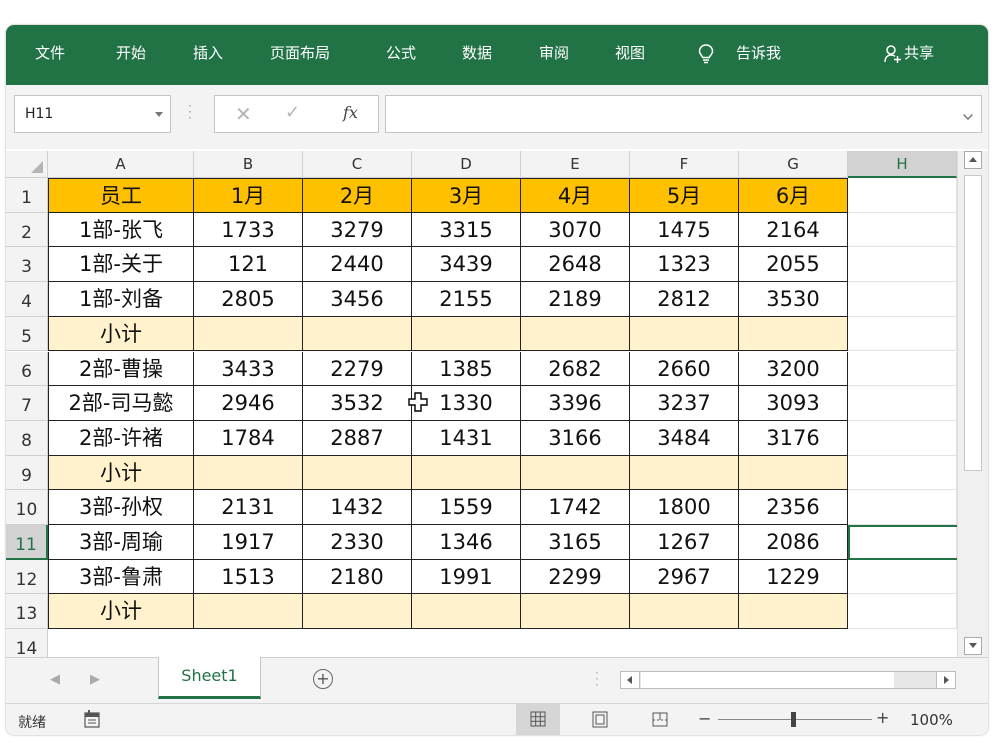  What do you see at coordinates (684, 164) in the screenshot?
I see `column-header-f: F` at bounding box center [684, 164].